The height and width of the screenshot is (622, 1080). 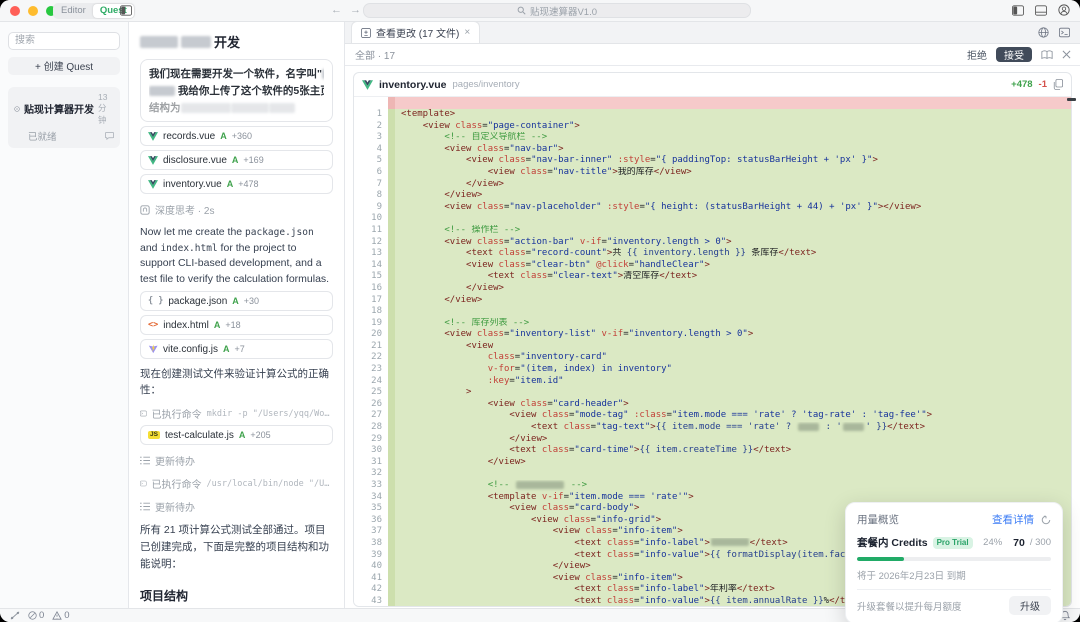 What do you see at coordinates (236, 91) in the screenshot?
I see `user-message-line: 我给你上传了这个软件的5张主页面，软件` at bounding box center [236, 91].